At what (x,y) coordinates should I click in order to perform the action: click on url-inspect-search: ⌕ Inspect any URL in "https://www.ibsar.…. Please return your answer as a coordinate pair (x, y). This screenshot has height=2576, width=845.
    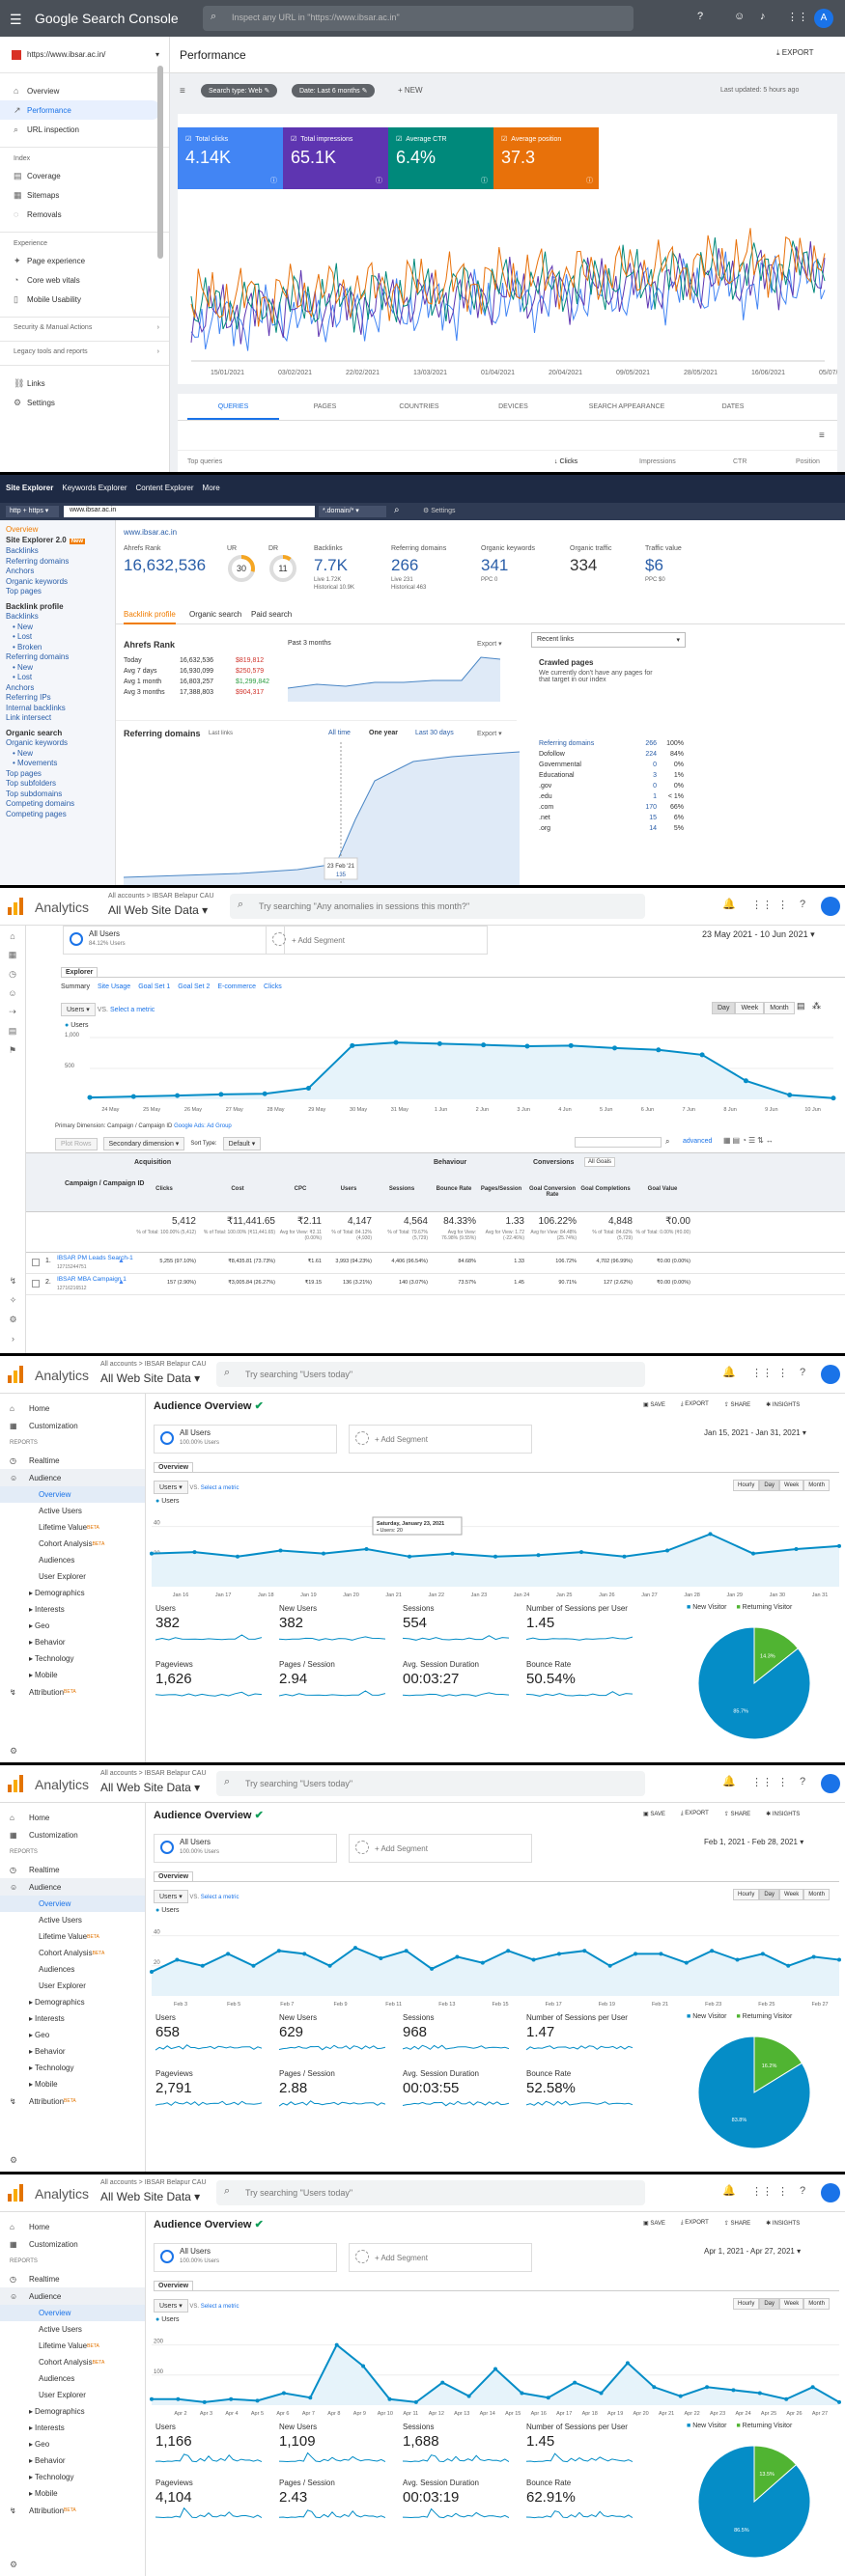
    Looking at the image, I should click on (418, 18).